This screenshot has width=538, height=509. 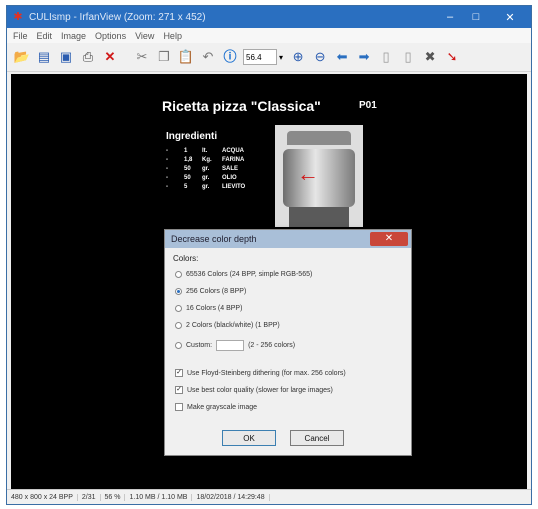 What do you see at coordinates (476, 17) in the screenshot?
I see `maximize-button: □` at bounding box center [476, 17].